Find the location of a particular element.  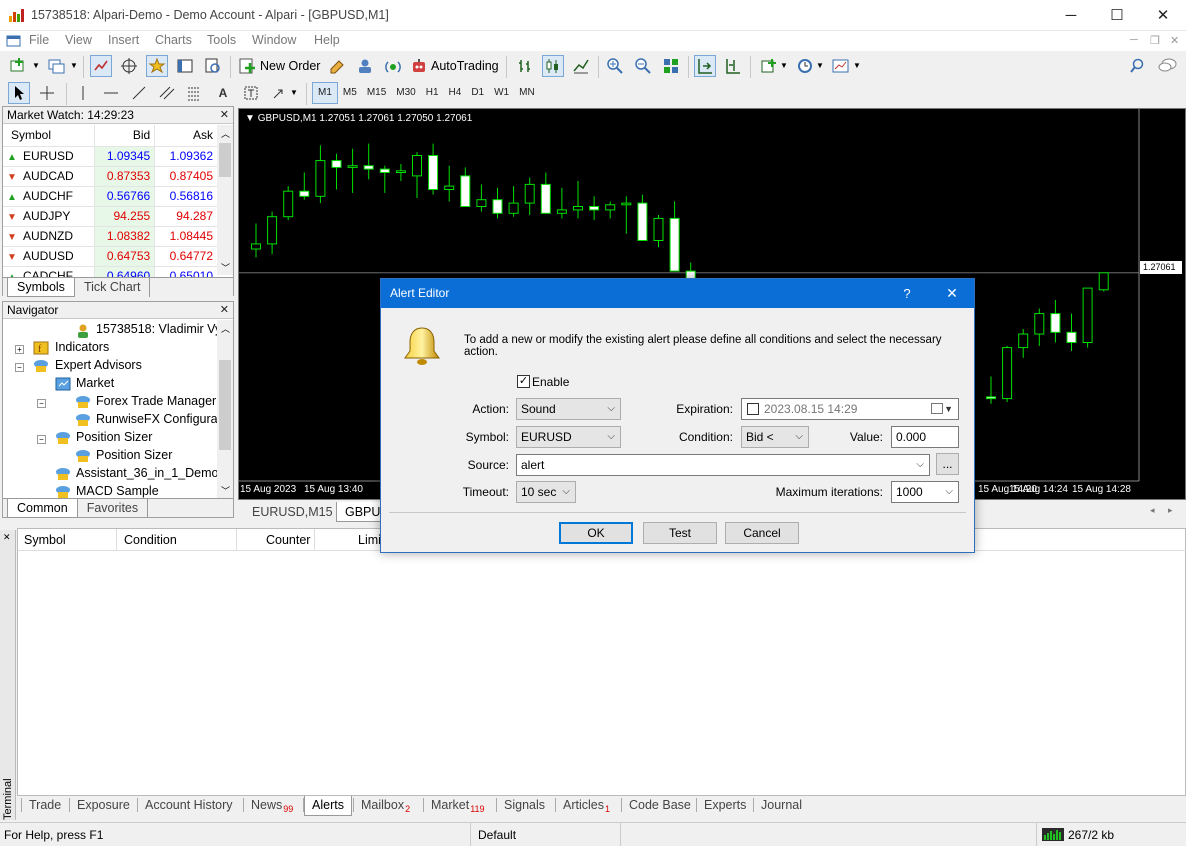

equidistant-channel-icon is located at coordinates (167, 93).